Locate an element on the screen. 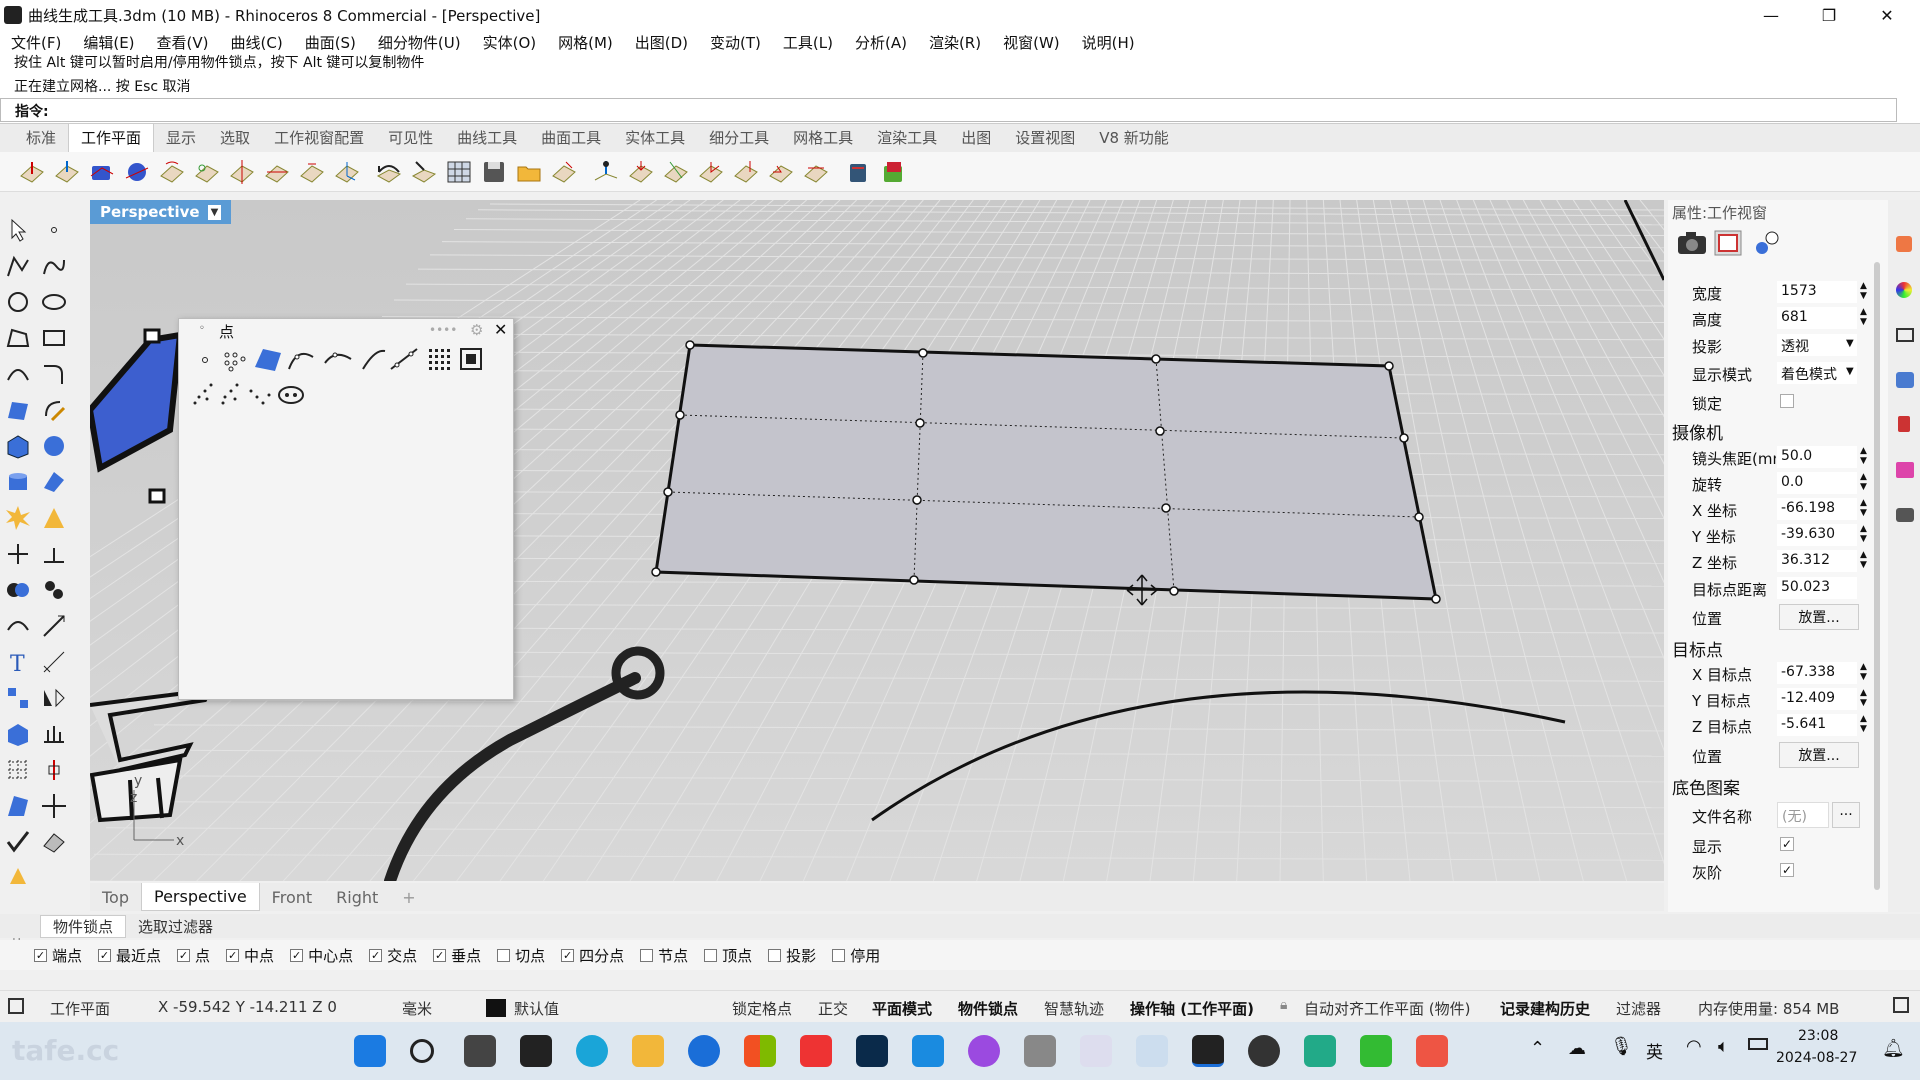 This screenshot has width=1920, height=1080. prop-target-distance-field: 50.023 is located at coordinates (1817, 588).